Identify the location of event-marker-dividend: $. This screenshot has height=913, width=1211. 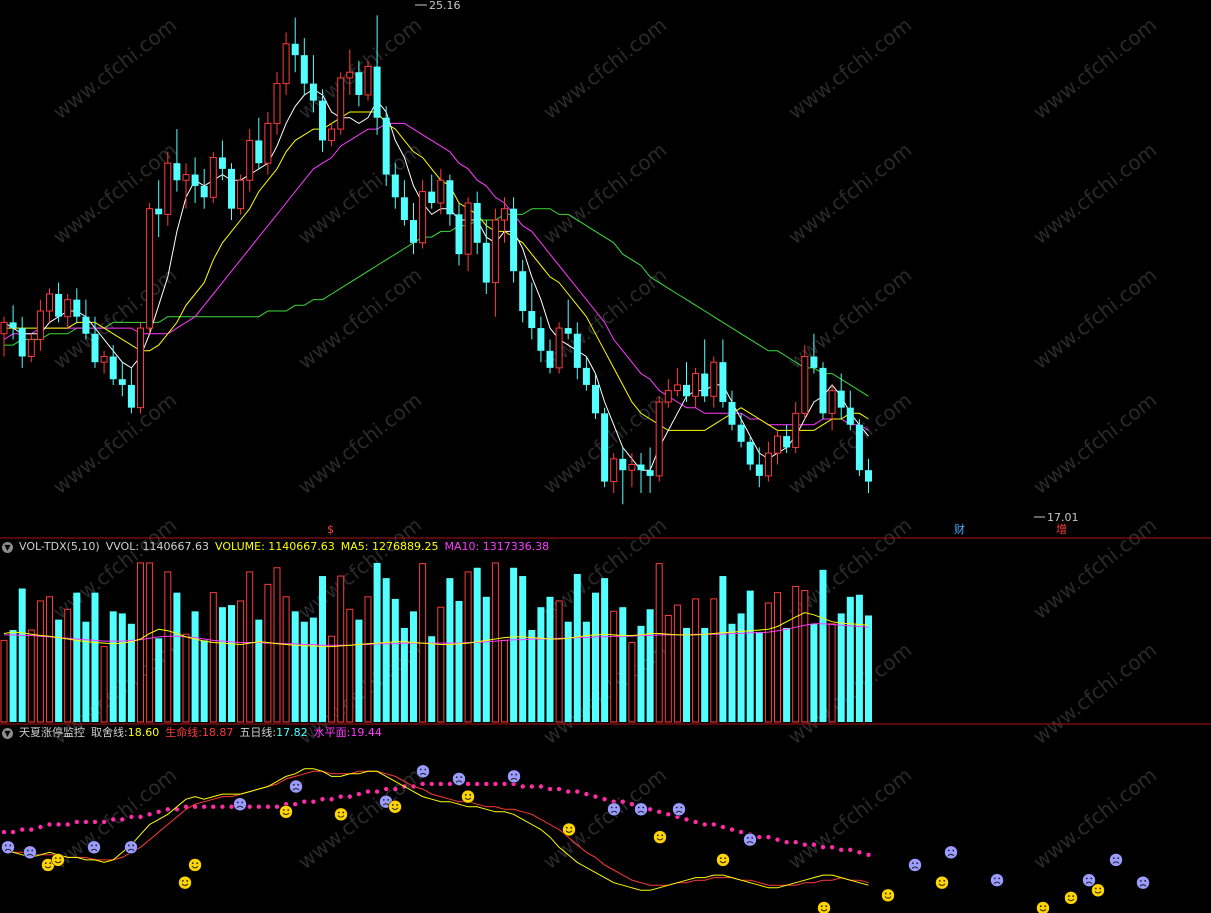
(330, 529).